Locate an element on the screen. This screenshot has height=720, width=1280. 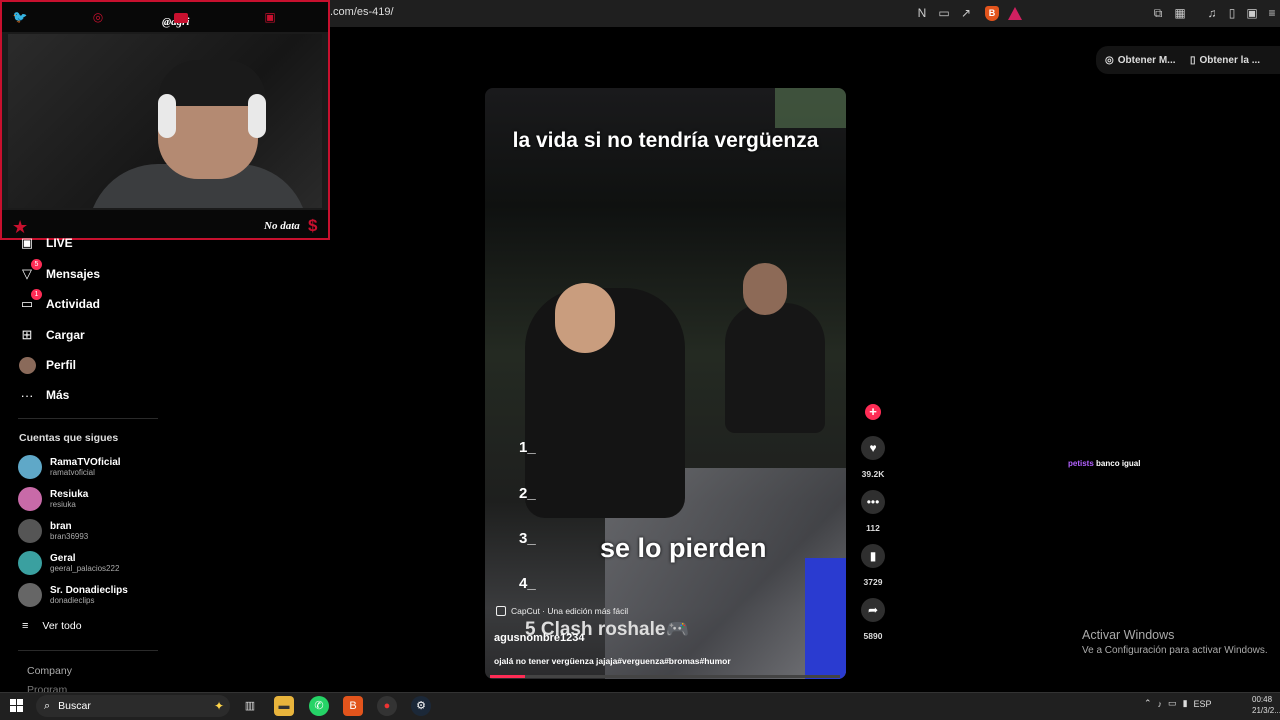
windows-start-icon is located at coordinates (16, 705).